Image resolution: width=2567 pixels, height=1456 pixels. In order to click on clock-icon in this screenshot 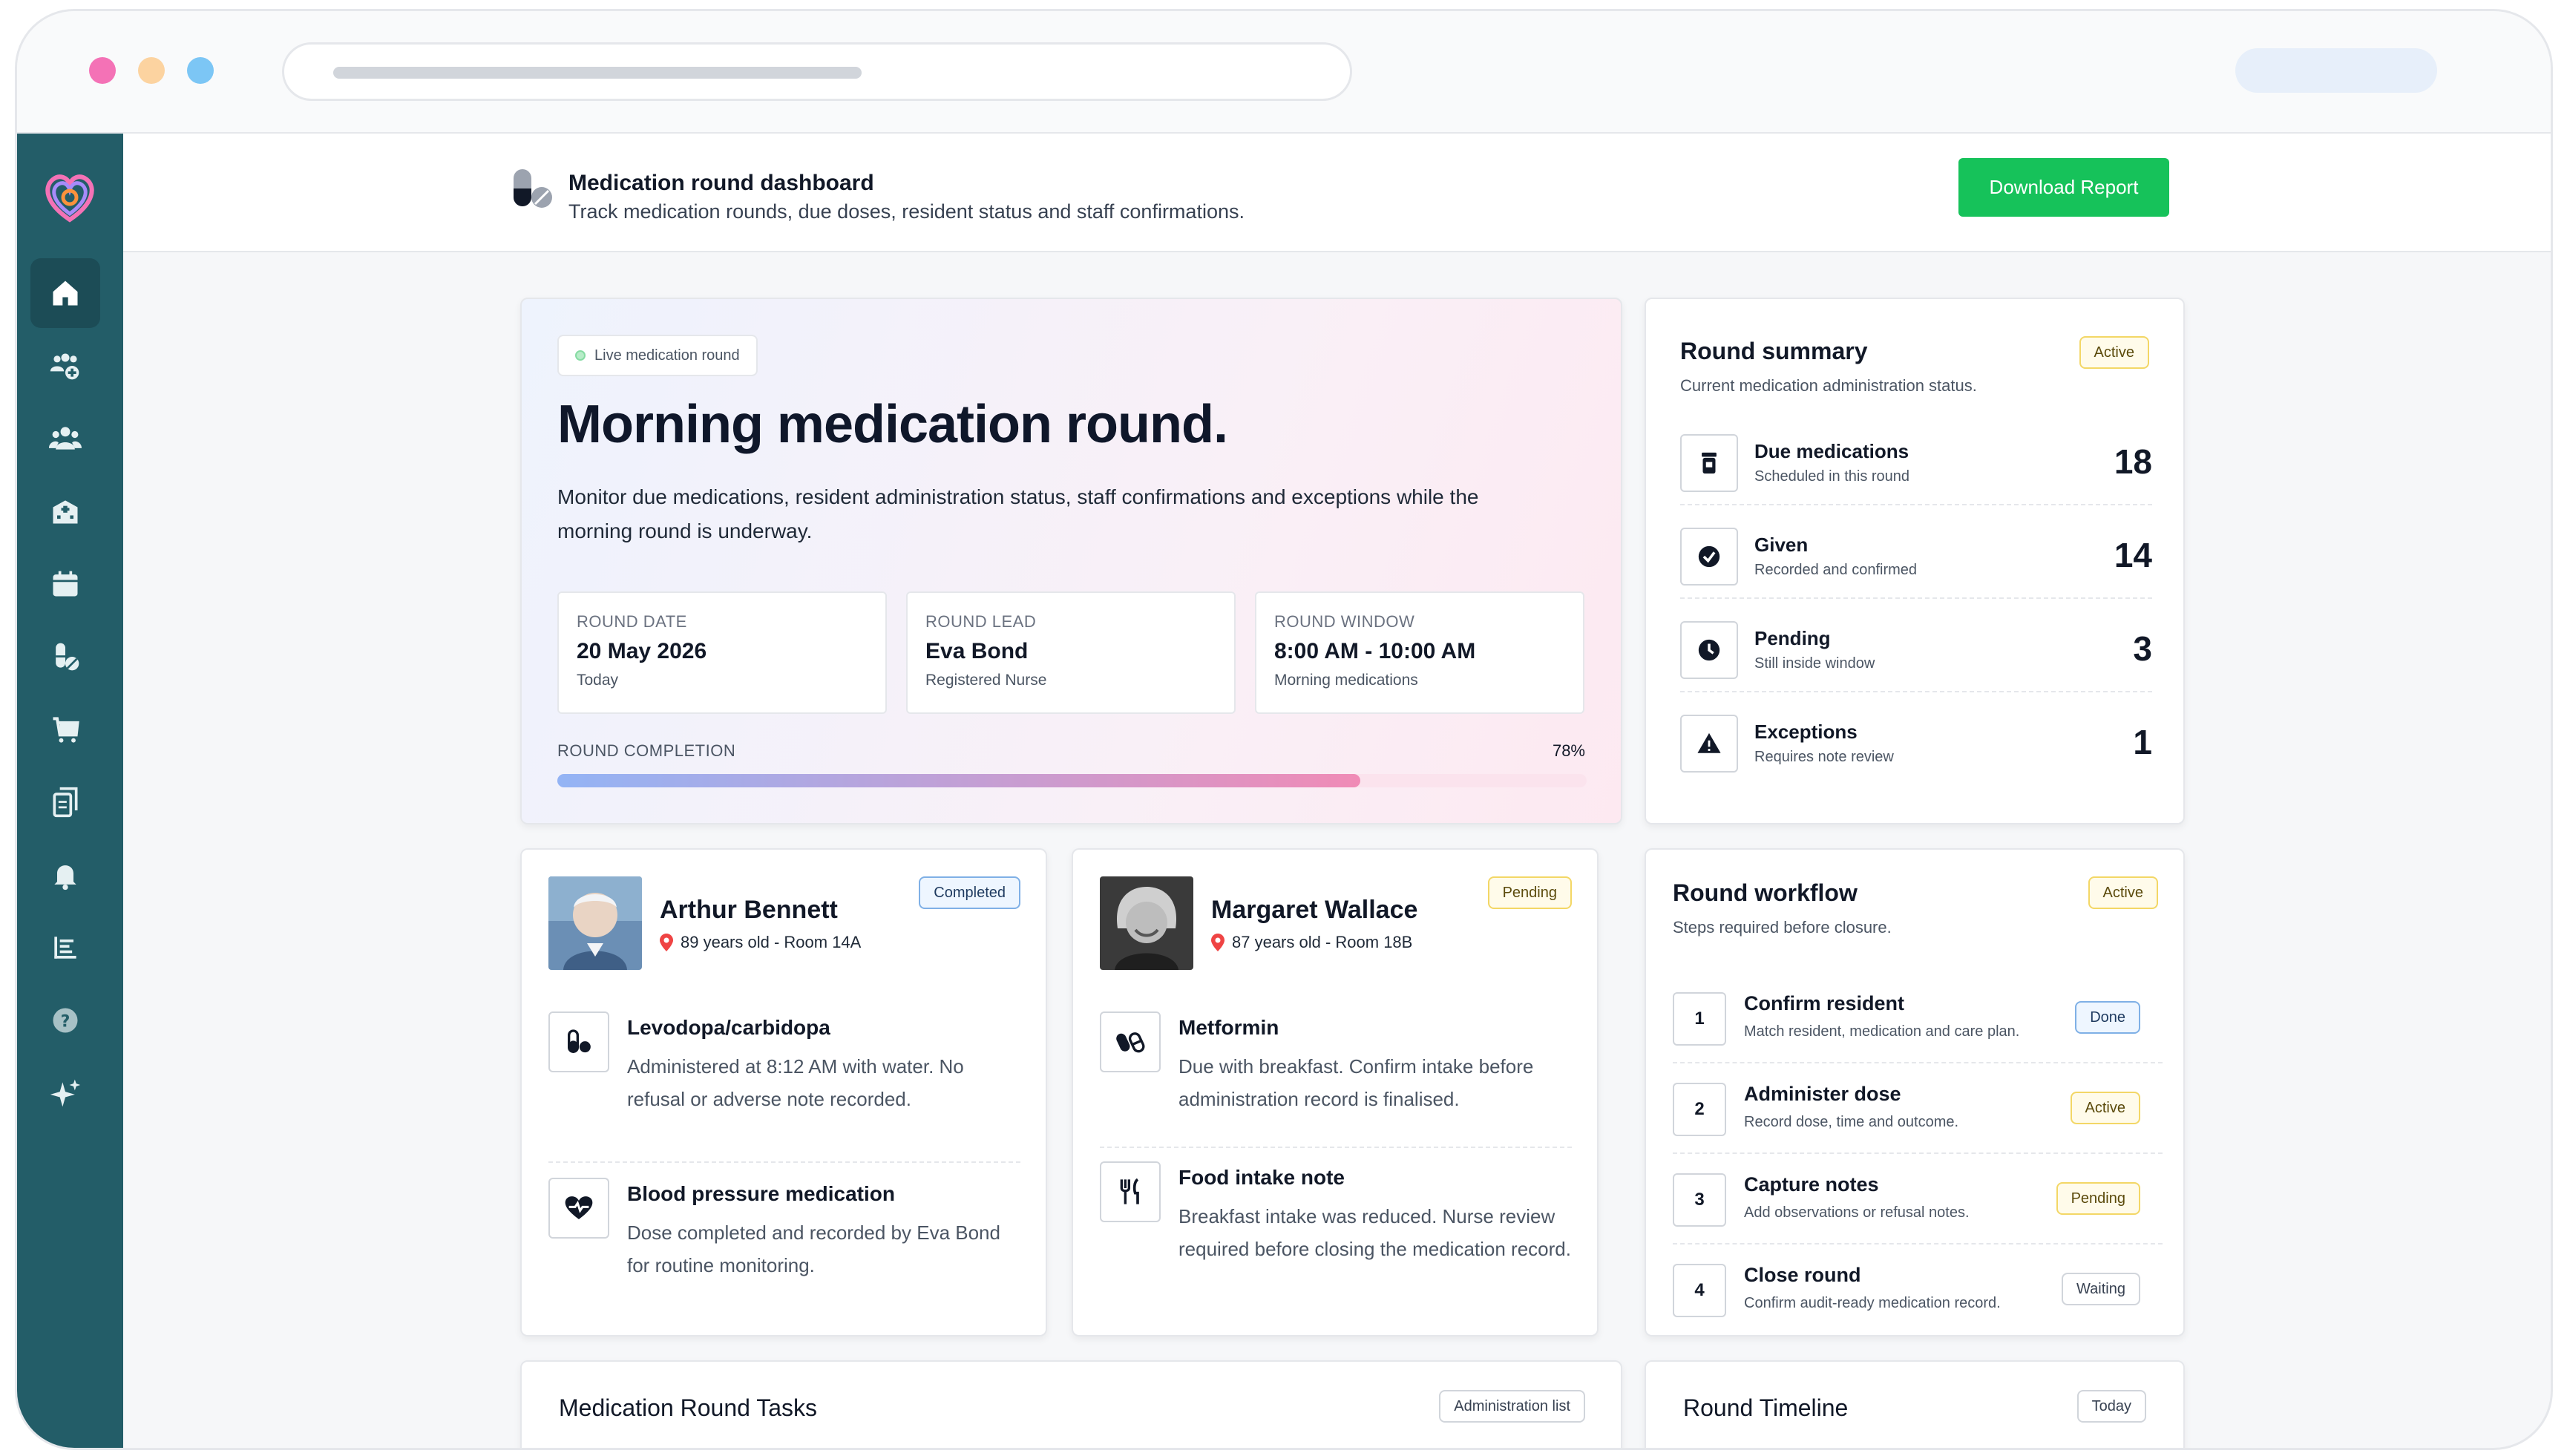, I will do `click(1709, 650)`.